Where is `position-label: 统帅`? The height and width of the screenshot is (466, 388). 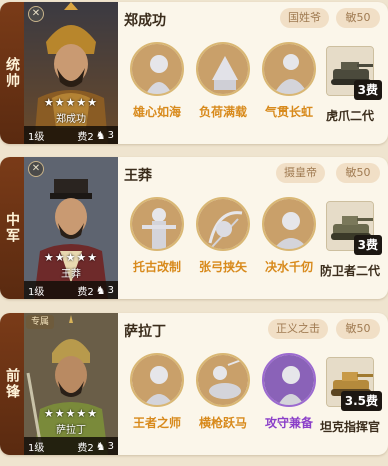 position-label: 统帅 is located at coordinates (12, 73).